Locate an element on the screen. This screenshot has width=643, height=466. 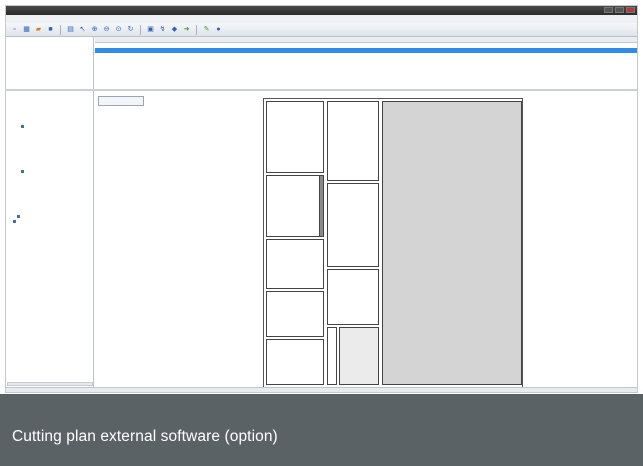
grid-icon: ▦ is located at coordinates (26, 29).